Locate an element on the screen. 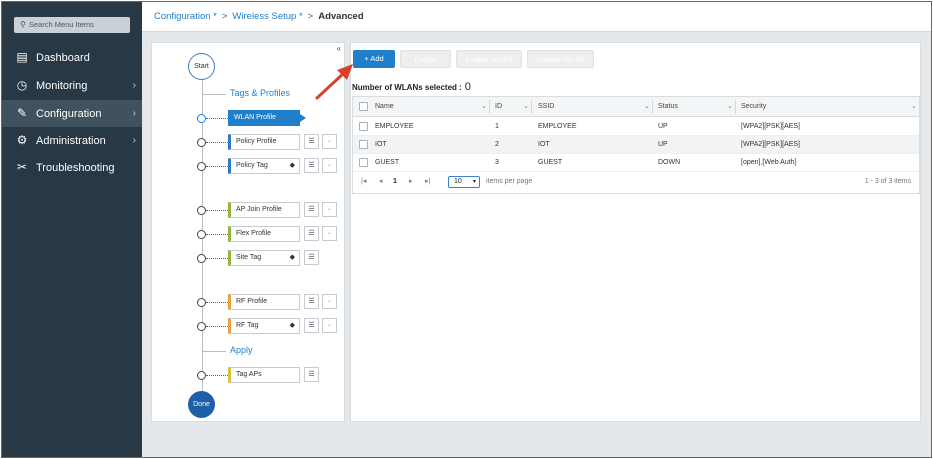 The image size is (933, 459). column-ssid: SSID is located at coordinates (546, 107).